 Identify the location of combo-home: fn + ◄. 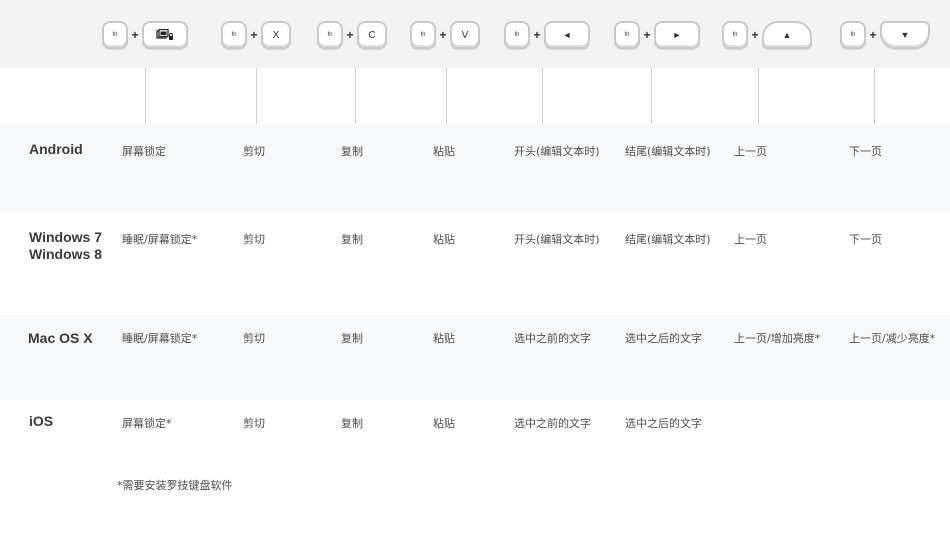
(547, 35).